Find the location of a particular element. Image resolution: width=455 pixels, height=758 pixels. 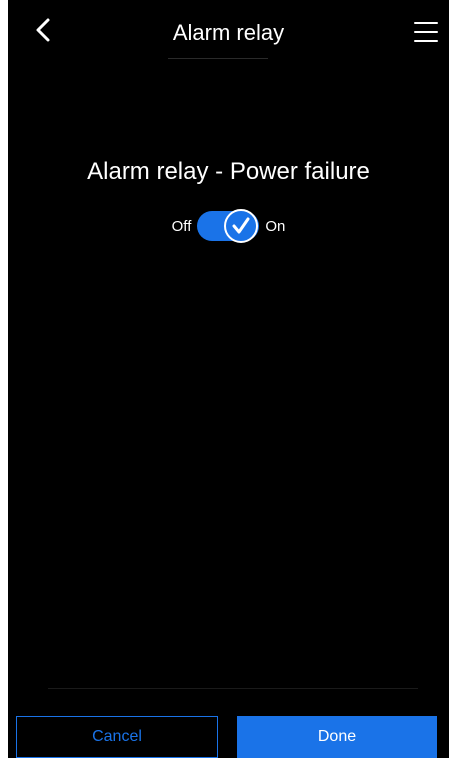

power-failure-toggle is located at coordinates (228, 226).